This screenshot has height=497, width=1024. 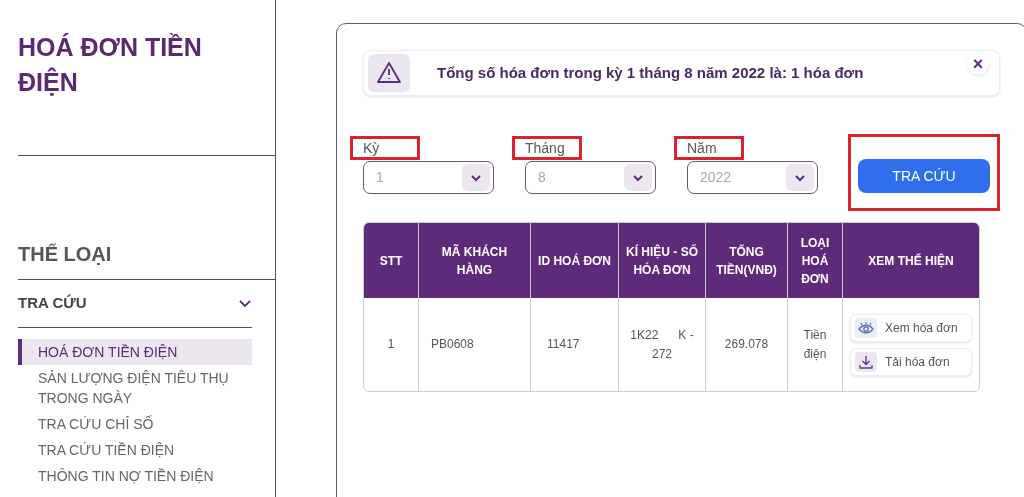 What do you see at coordinates (135, 387) in the screenshot?
I see `sidebar-item: SẢN LƯỢNG ĐIỆN TIÊU THỤ TRONG NGÀY` at bounding box center [135, 387].